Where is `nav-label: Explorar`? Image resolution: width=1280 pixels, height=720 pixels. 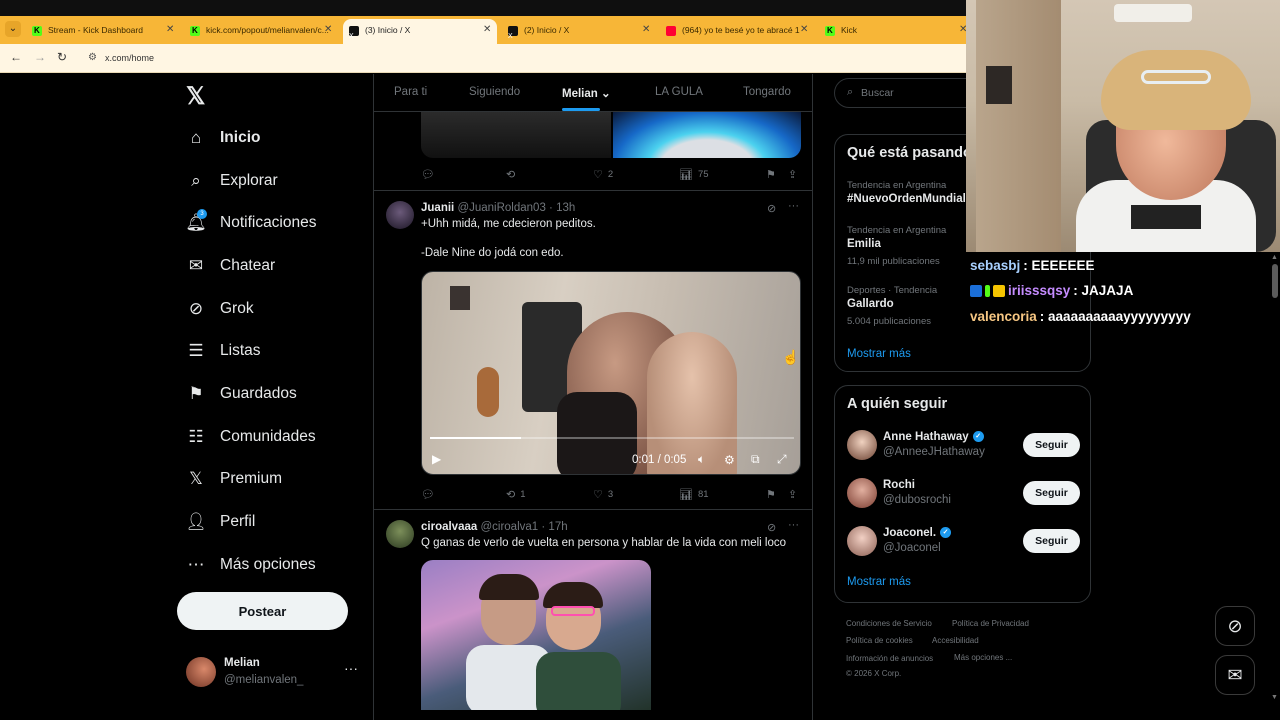
nav-label: Explorar is located at coordinates (249, 180).